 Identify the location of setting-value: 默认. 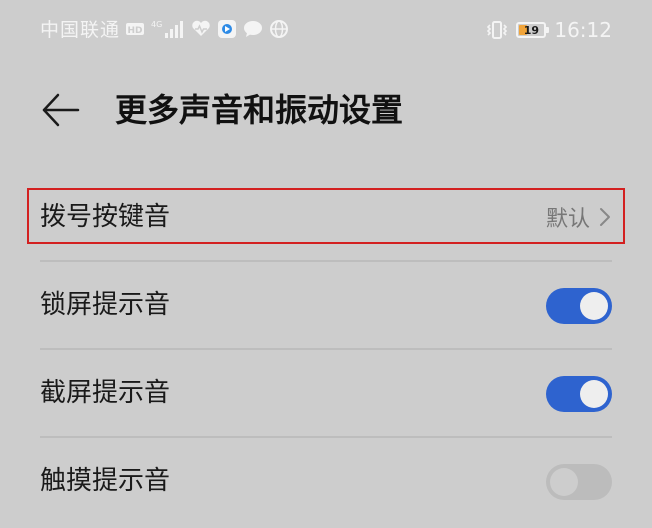
(579, 217).